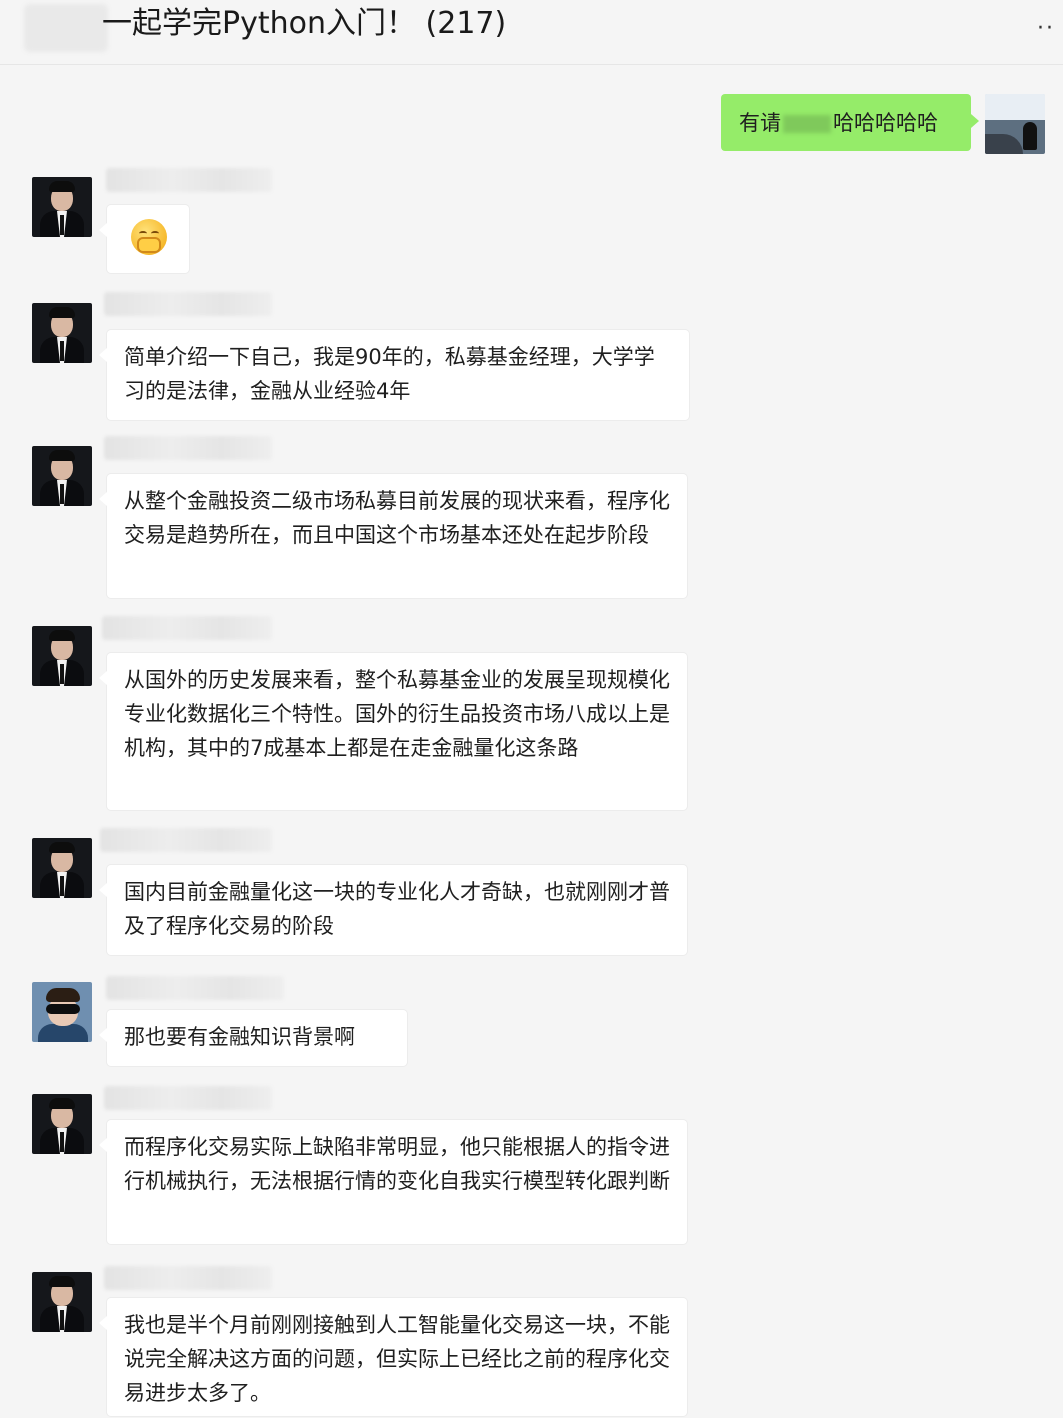 The width and height of the screenshot is (1063, 1418). Describe the element at coordinates (1046, 28) in the screenshot. I see `more-icon: ··` at that location.